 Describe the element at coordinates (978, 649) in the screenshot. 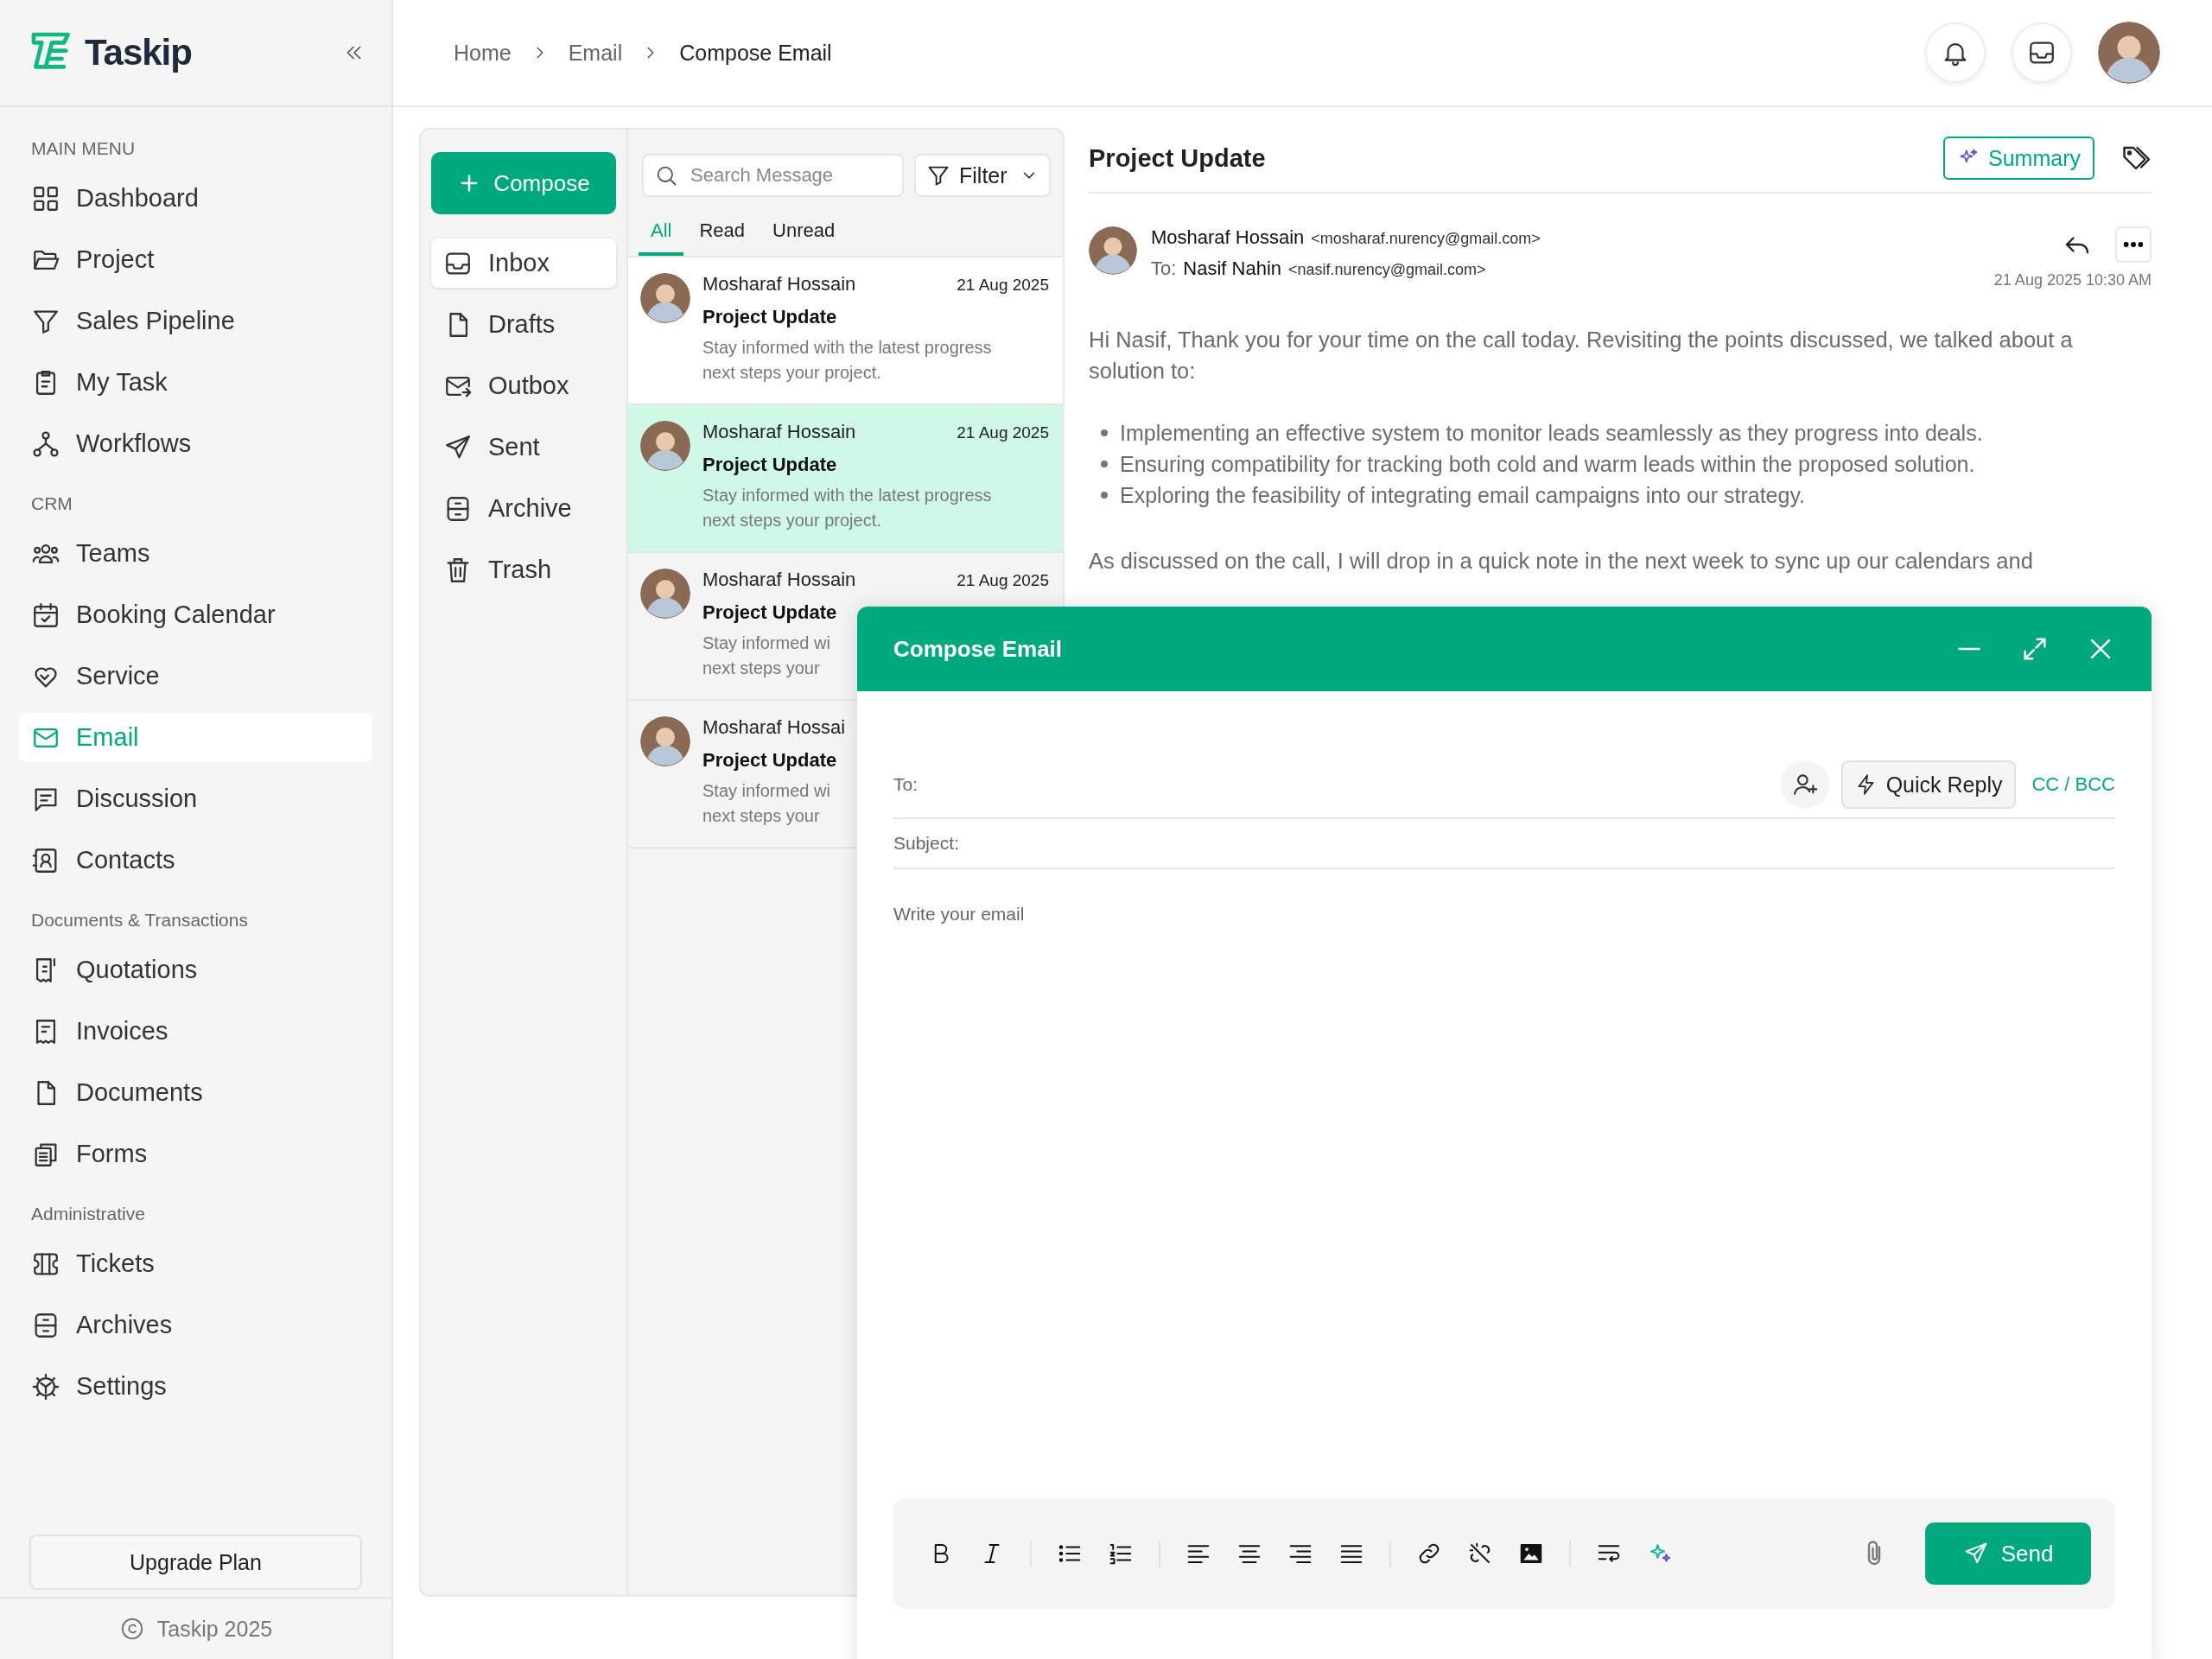

I see `compose-title: Compose Email` at that location.